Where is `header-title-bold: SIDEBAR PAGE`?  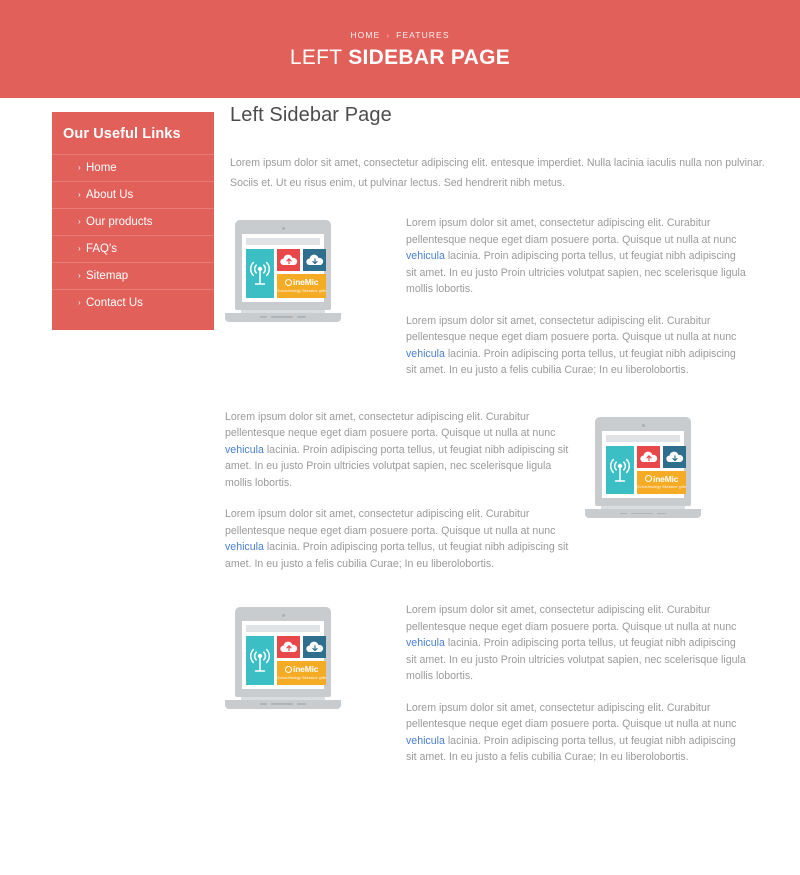 header-title-bold: SIDEBAR PAGE is located at coordinates (429, 57).